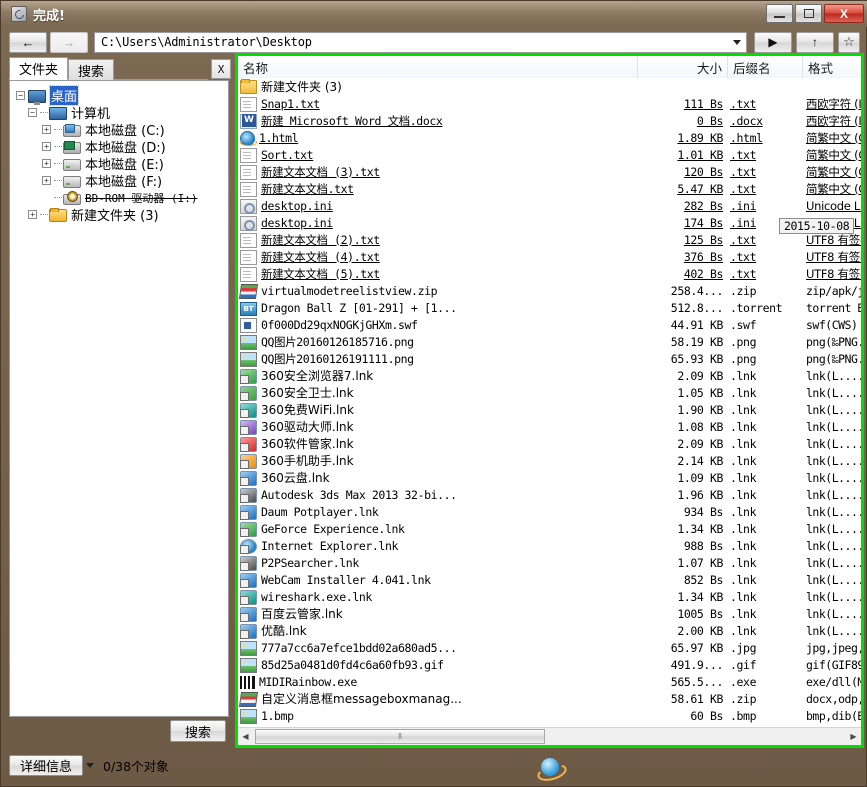  Describe the element at coordinates (310, 256) in the screenshot. I see `cell-name: 新建文本文档 (4).txt` at that location.